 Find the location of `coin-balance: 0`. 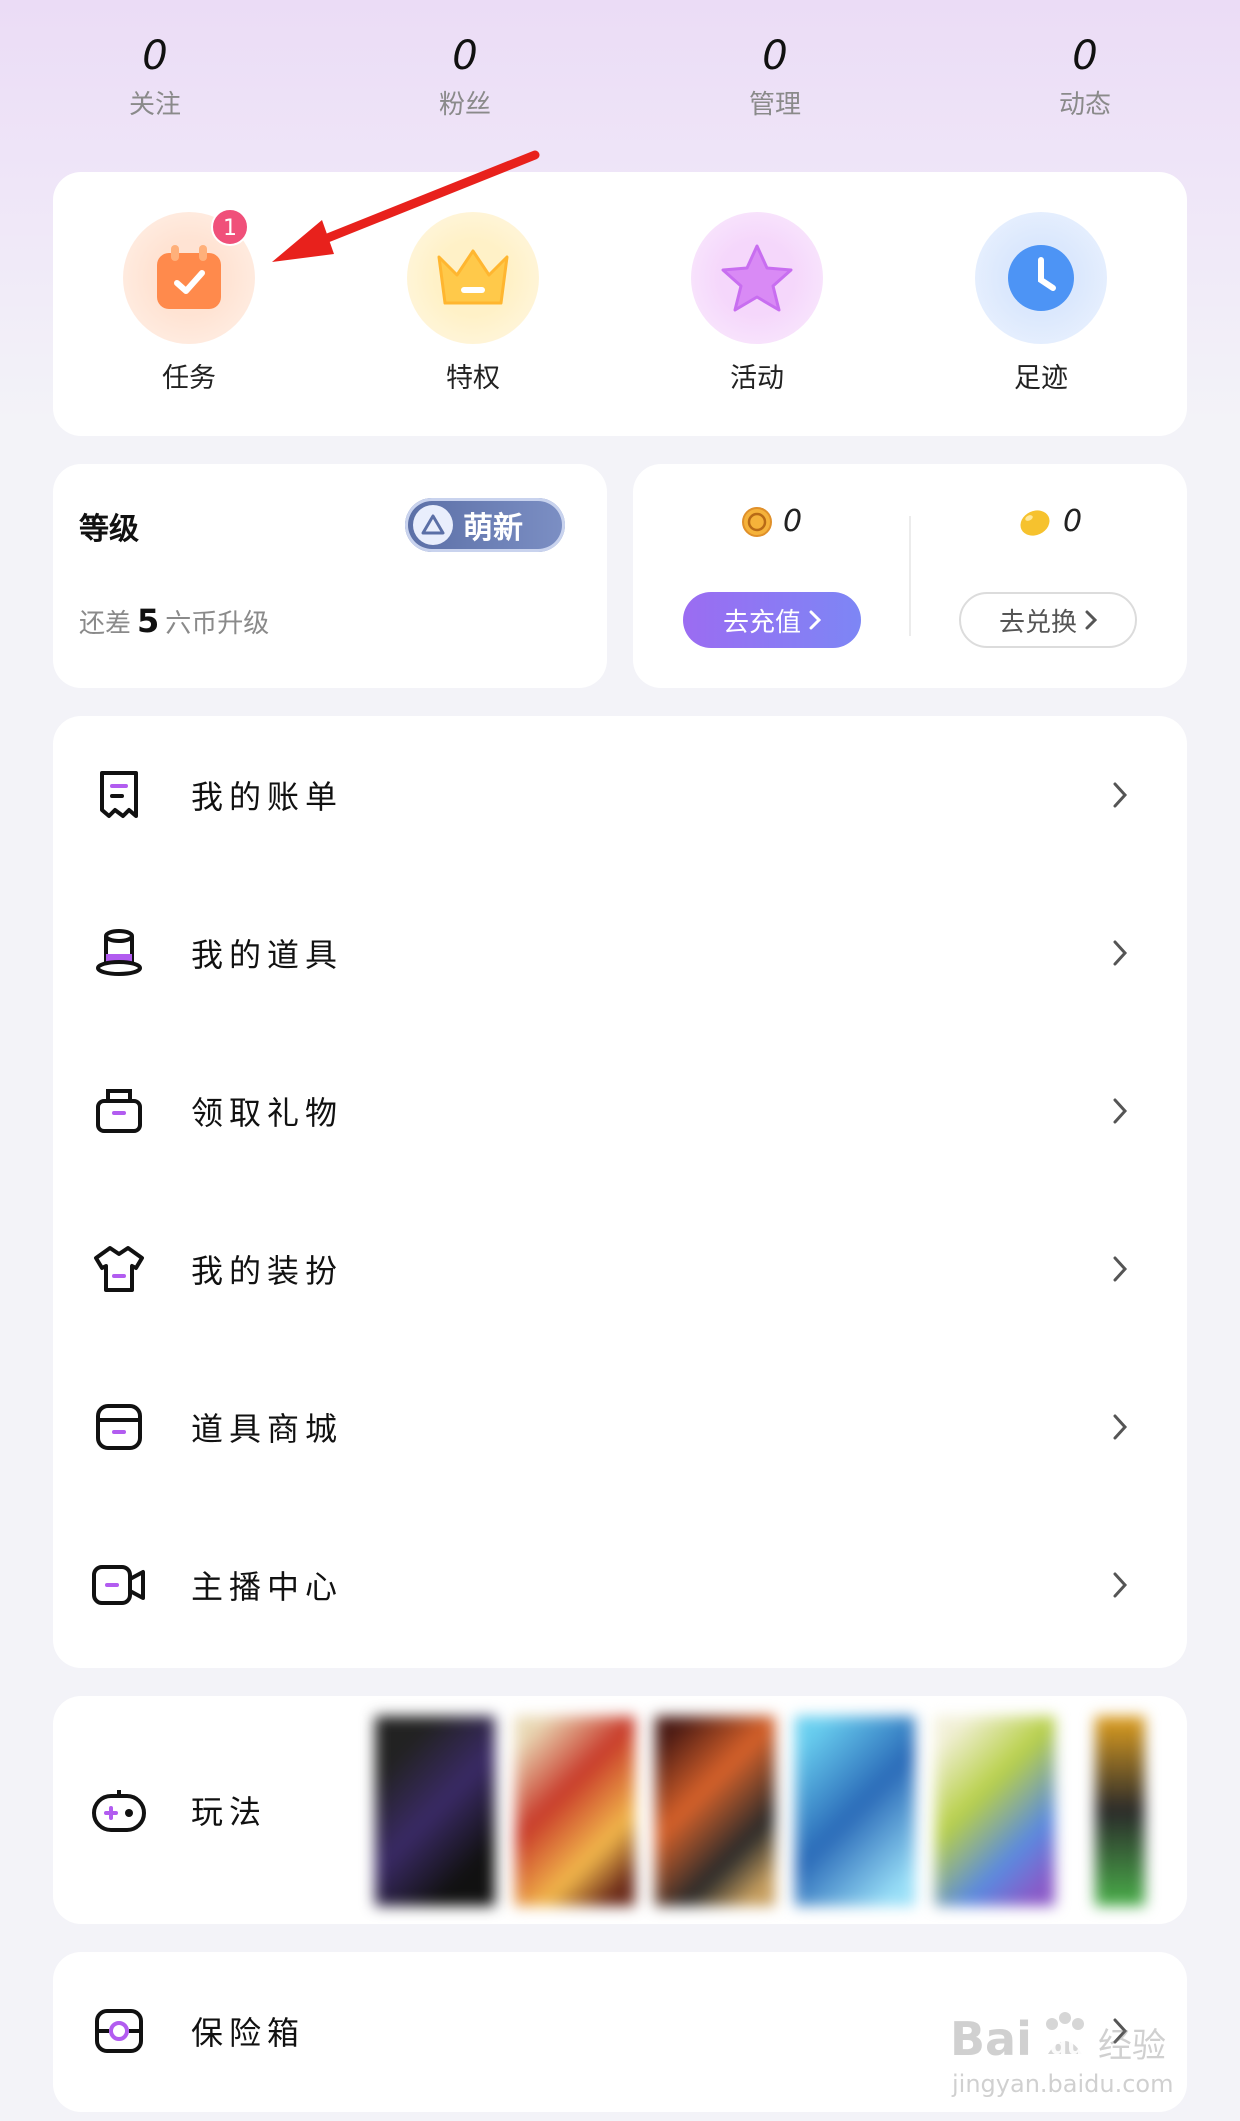

coin-balance: 0 is located at coordinates (771, 521).